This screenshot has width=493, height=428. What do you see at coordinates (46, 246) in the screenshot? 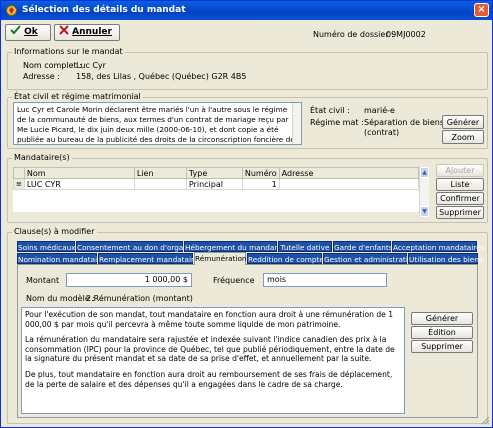
I see `tab-soins-medicaux: Soins médicaux` at bounding box center [46, 246].